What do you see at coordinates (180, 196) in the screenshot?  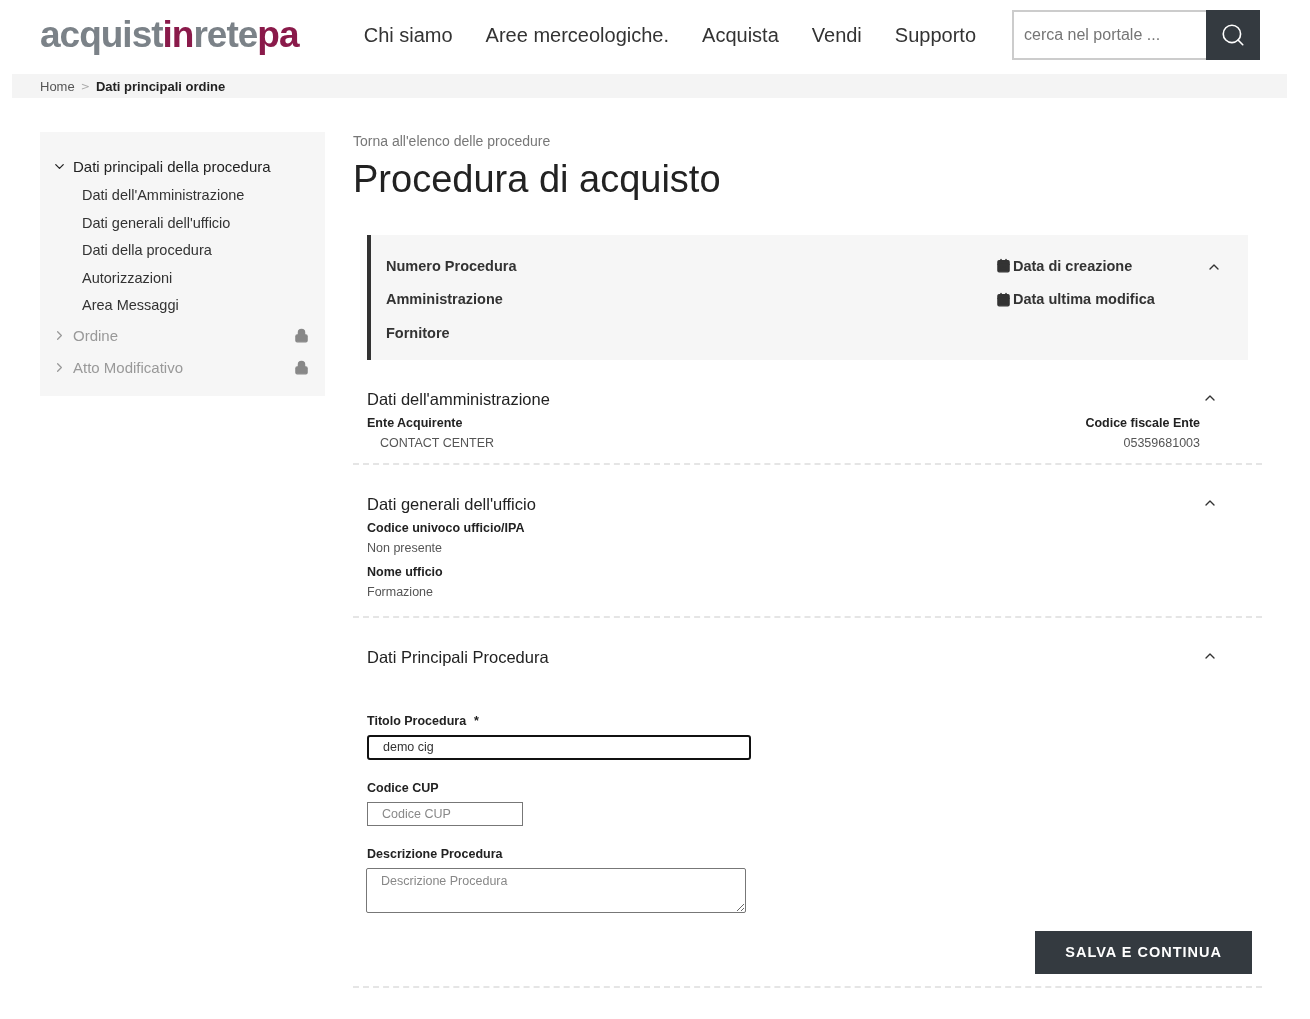 I see `sidebar-subitem: Dati dell'Amministrazione` at bounding box center [180, 196].